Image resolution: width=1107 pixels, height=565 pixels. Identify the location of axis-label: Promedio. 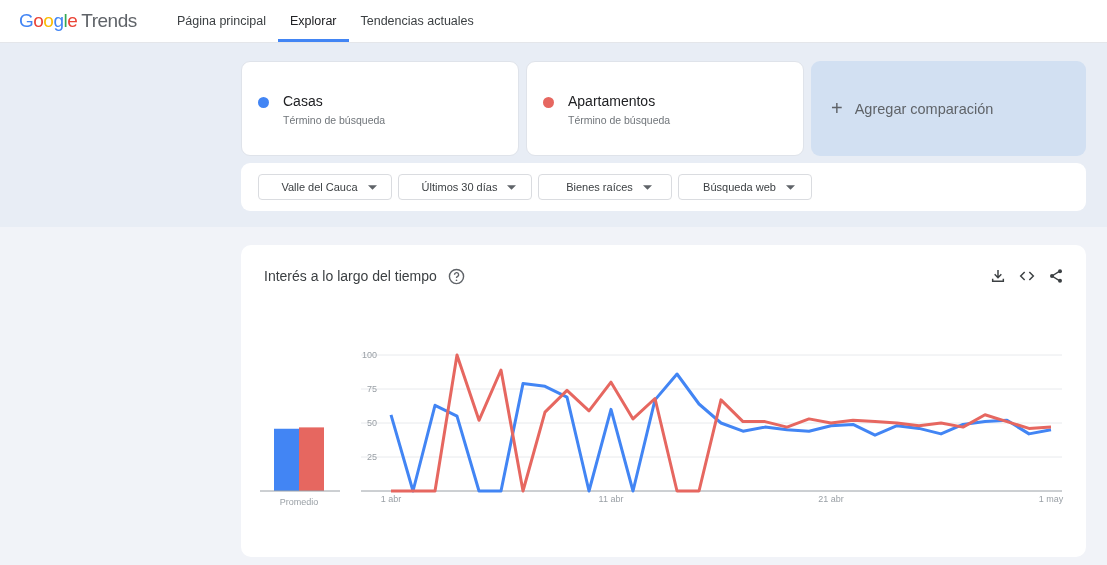
(299, 502).